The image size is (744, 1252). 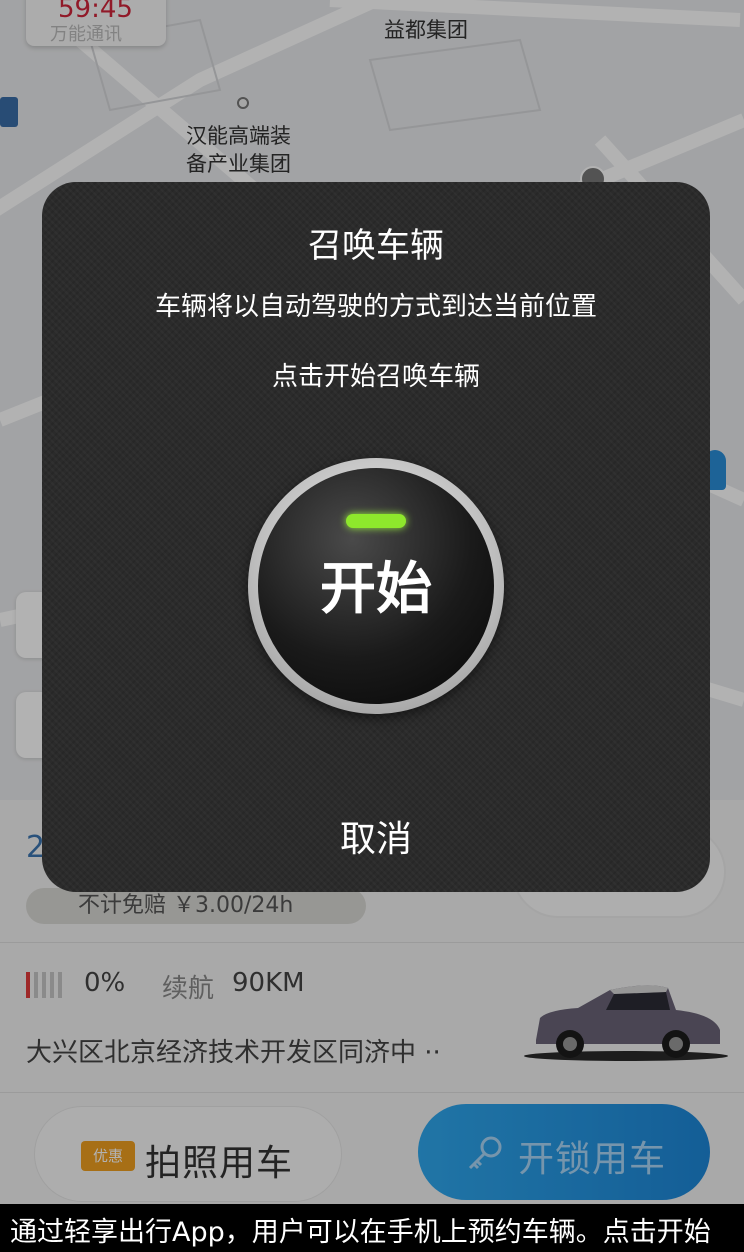 What do you see at coordinates (375, 377) in the screenshot?
I see `dialog-hint: 点击开始召唤车辆` at bounding box center [375, 377].